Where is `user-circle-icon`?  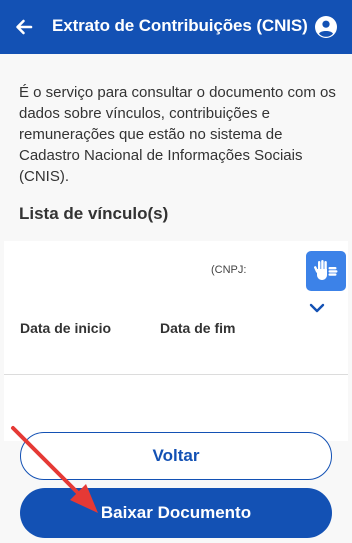 user-circle-icon is located at coordinates (326, 27).